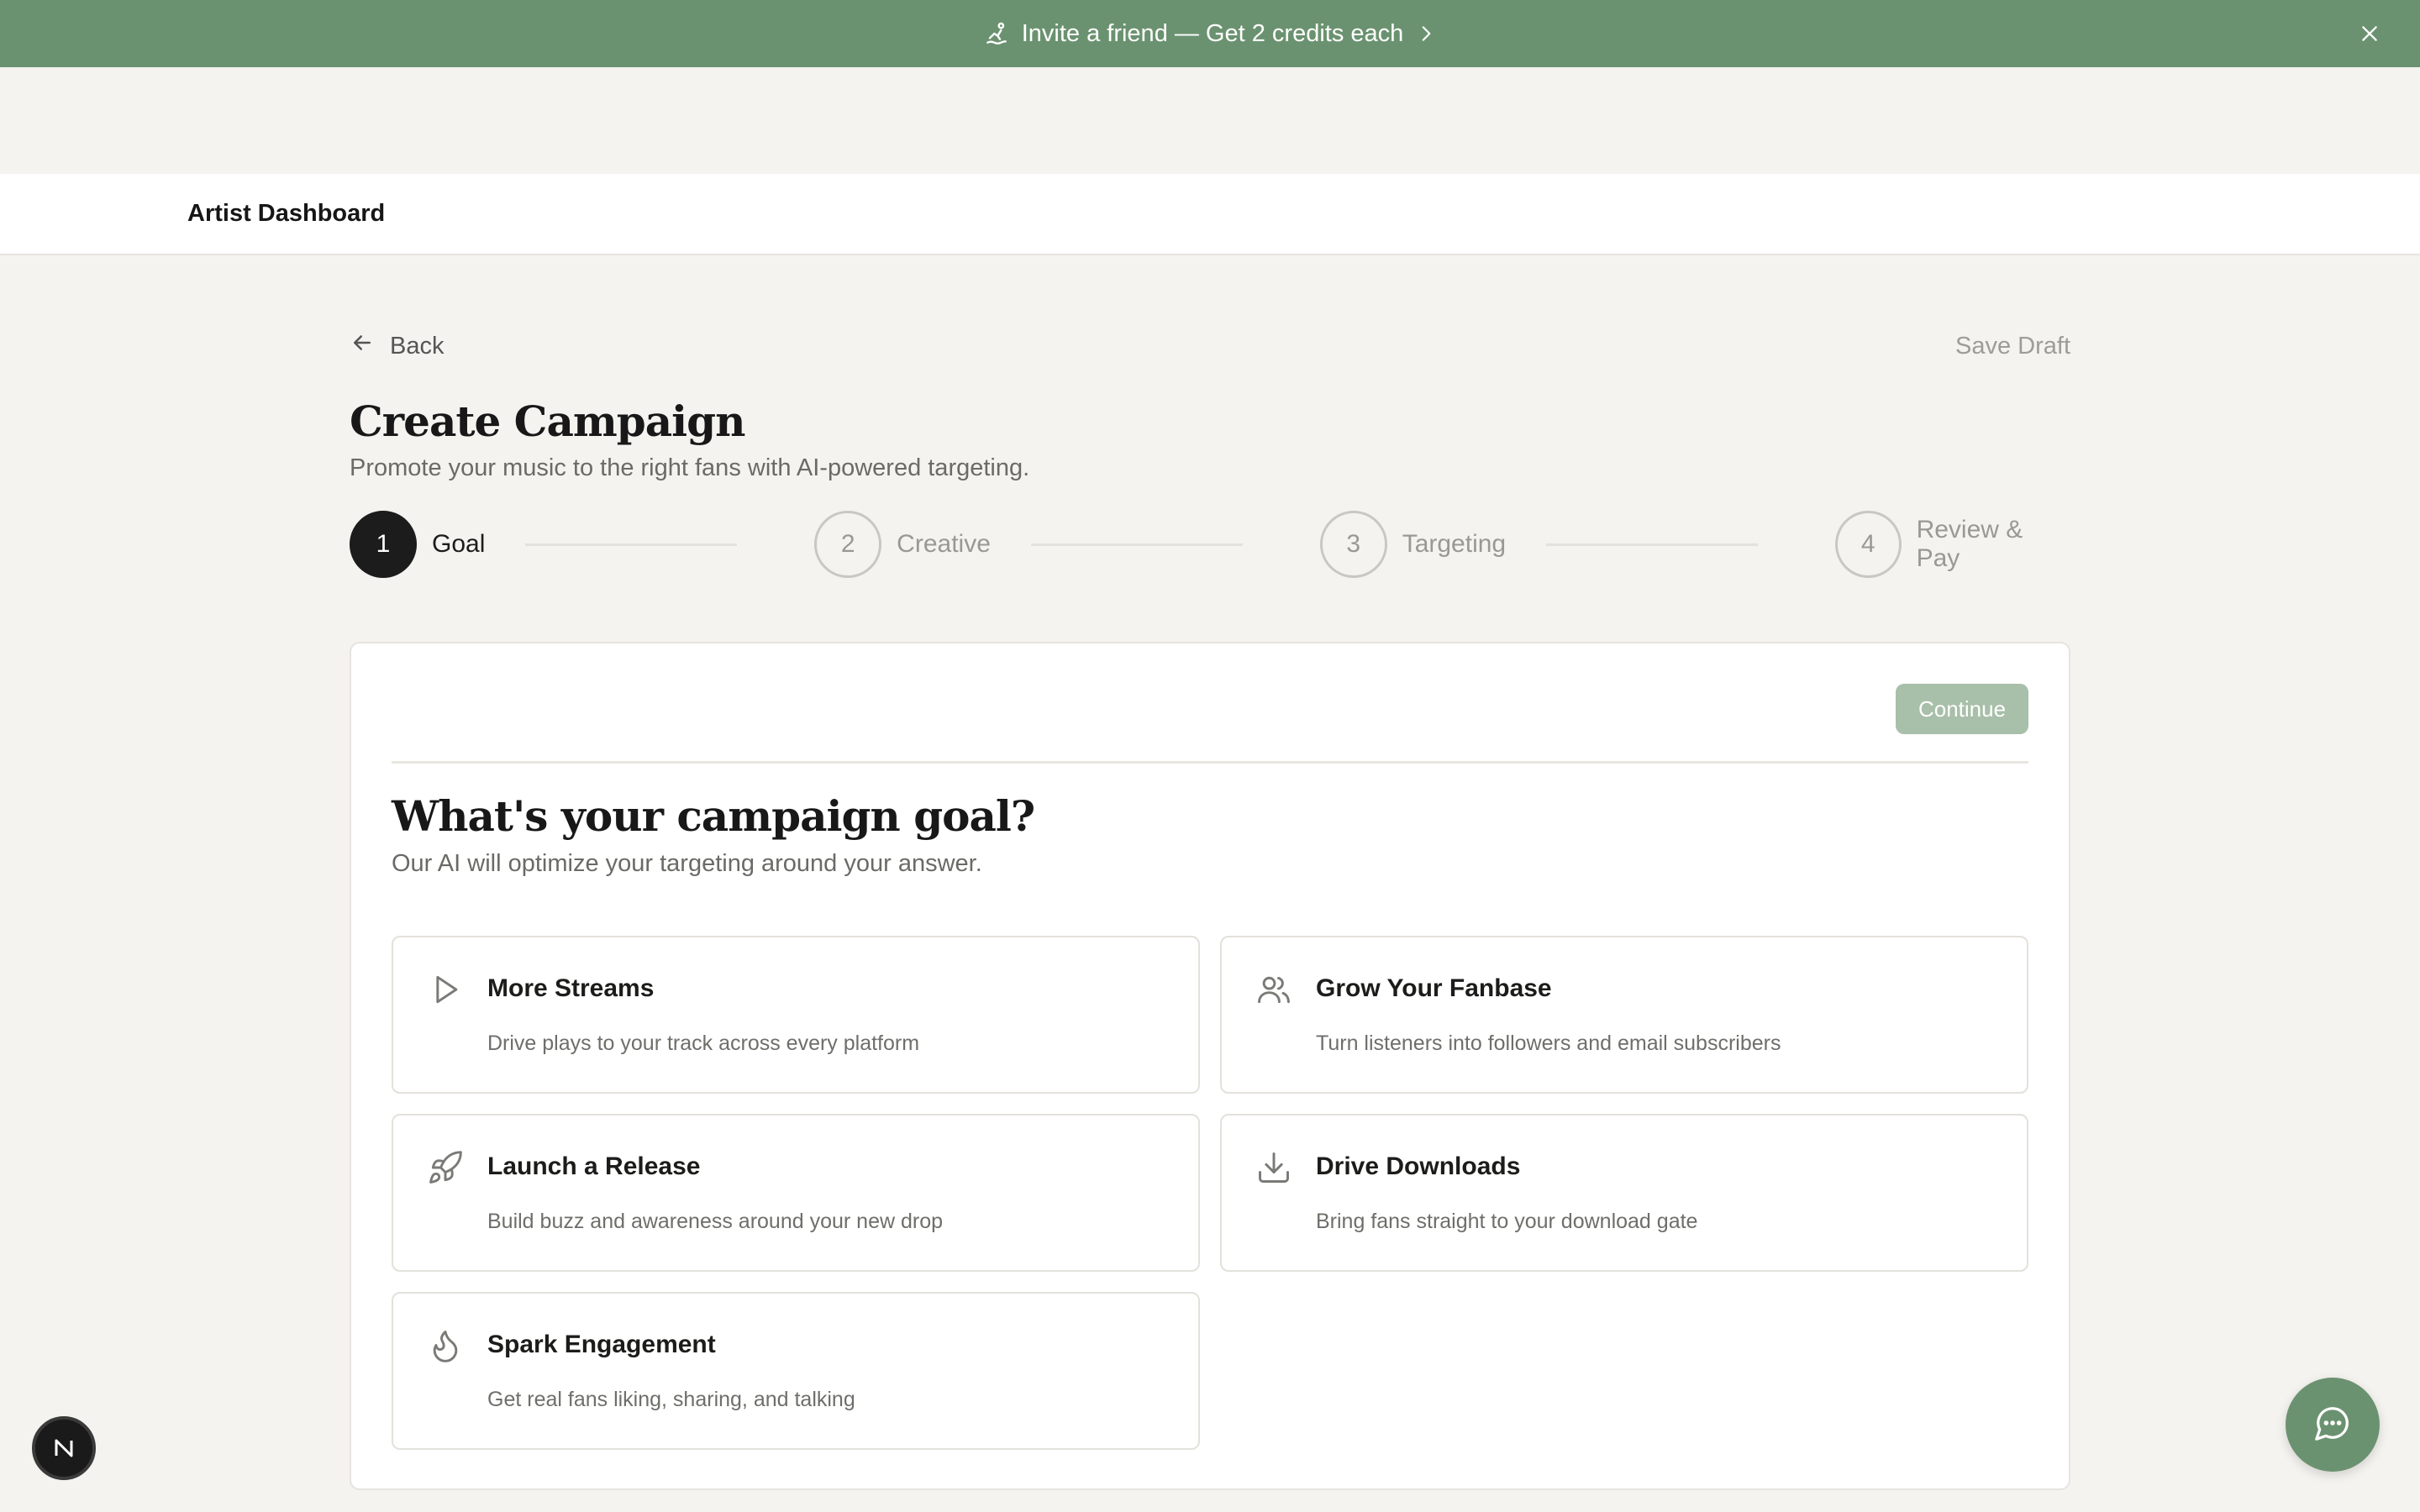 This screenshot has width=2420, height=1512. I want to click on n-logo-icon, so click(64, 1448).